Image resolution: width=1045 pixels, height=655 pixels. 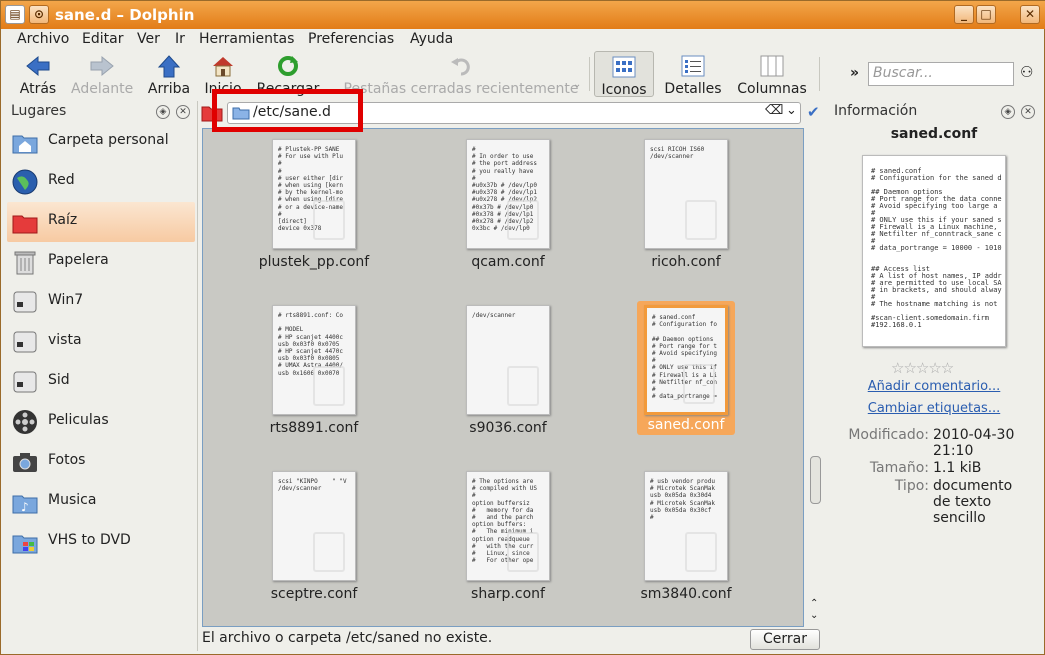 I want to click on up-label: Arriba, so click(x=169, y=89).